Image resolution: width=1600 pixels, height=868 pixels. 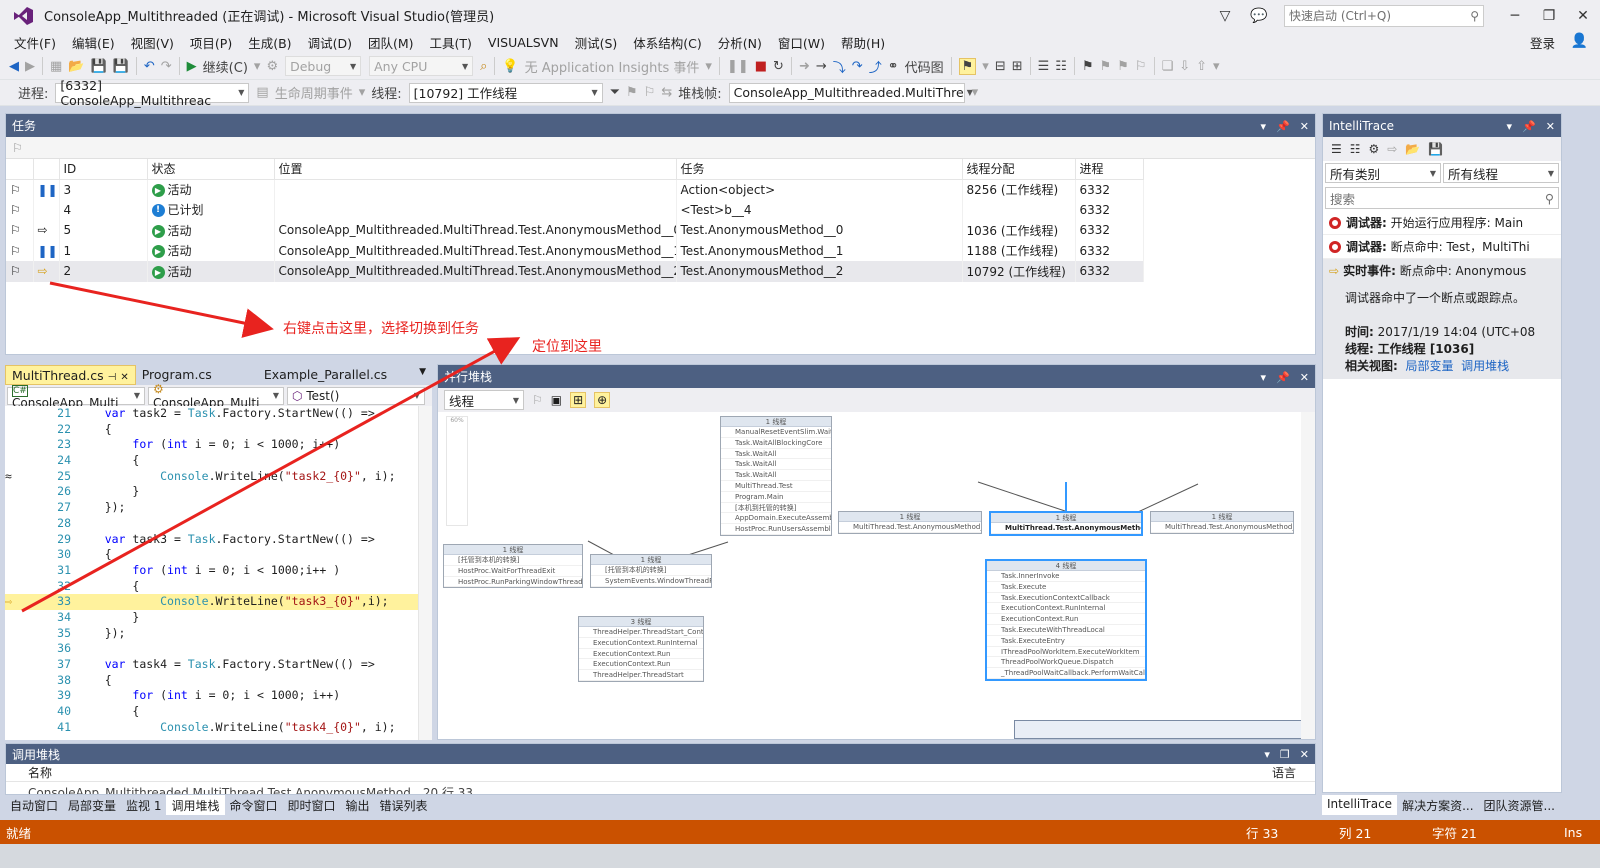 I want to click on stack-node: 1 线程 MultiThread.Test.AnonymousMethod__0, so click(x=1222, y=522).